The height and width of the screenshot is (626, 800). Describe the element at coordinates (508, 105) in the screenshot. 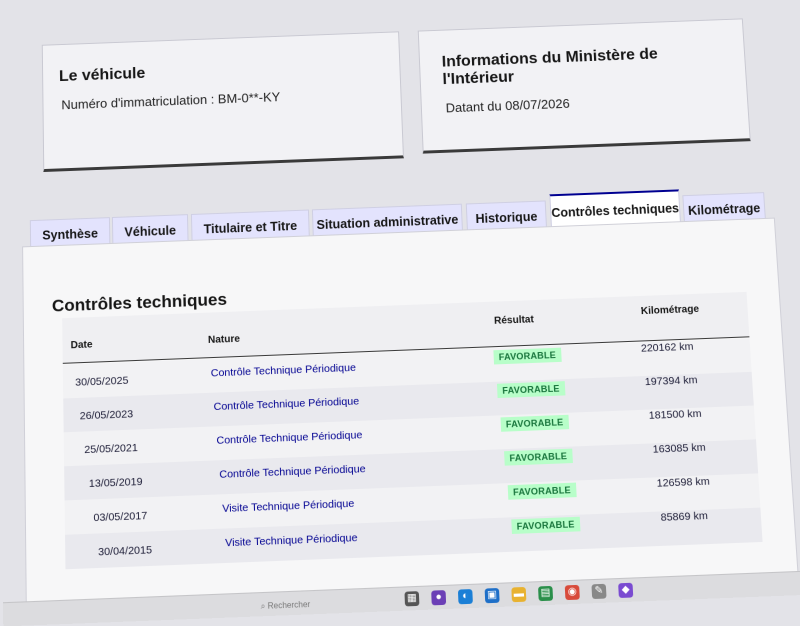

I see `ministry-date: Datant du 08/07/2026` at that location.